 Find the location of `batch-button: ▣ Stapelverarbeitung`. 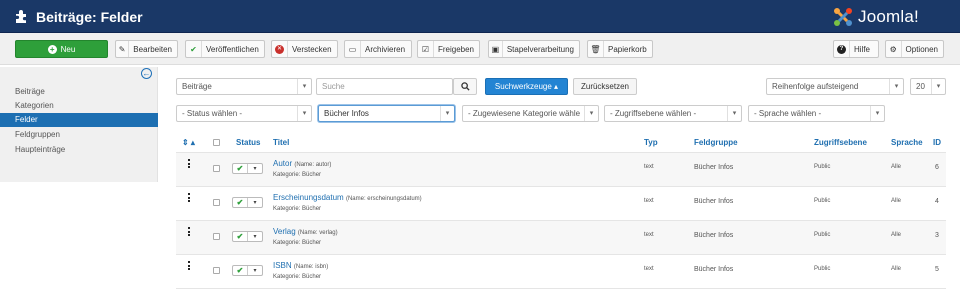

batch-button: ▣ Stapelverarbeitung is located at coordinates (534, 49).